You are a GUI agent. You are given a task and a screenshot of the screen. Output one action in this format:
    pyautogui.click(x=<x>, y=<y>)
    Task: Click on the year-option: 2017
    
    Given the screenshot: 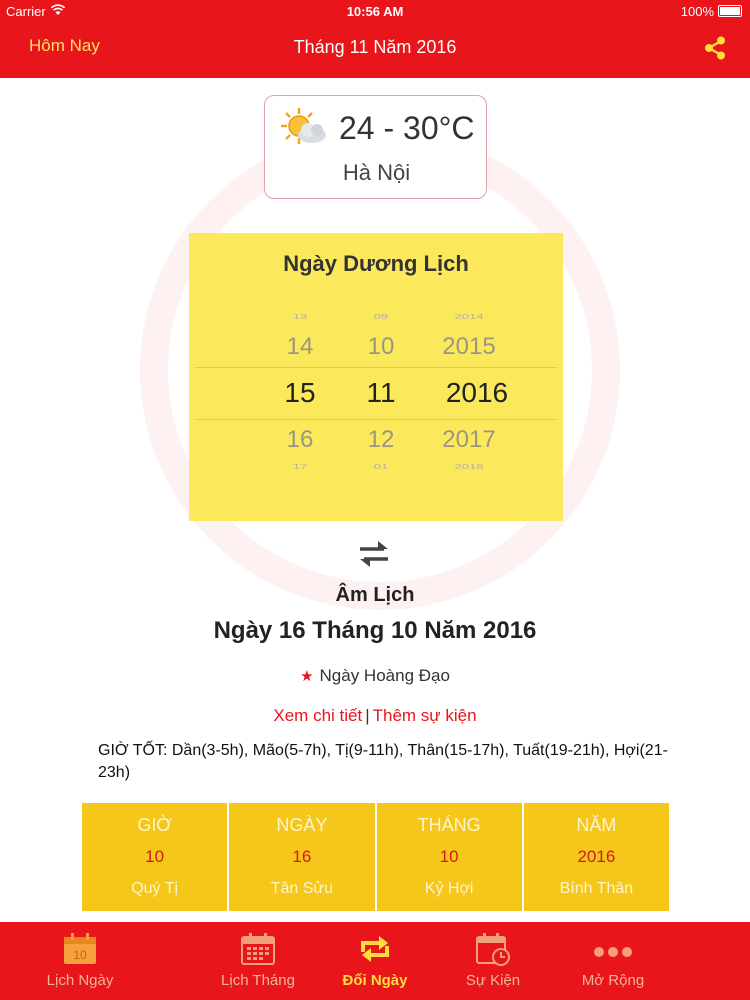 What is the action you would take?
    pyautogui.click(x=469, y=440)
    